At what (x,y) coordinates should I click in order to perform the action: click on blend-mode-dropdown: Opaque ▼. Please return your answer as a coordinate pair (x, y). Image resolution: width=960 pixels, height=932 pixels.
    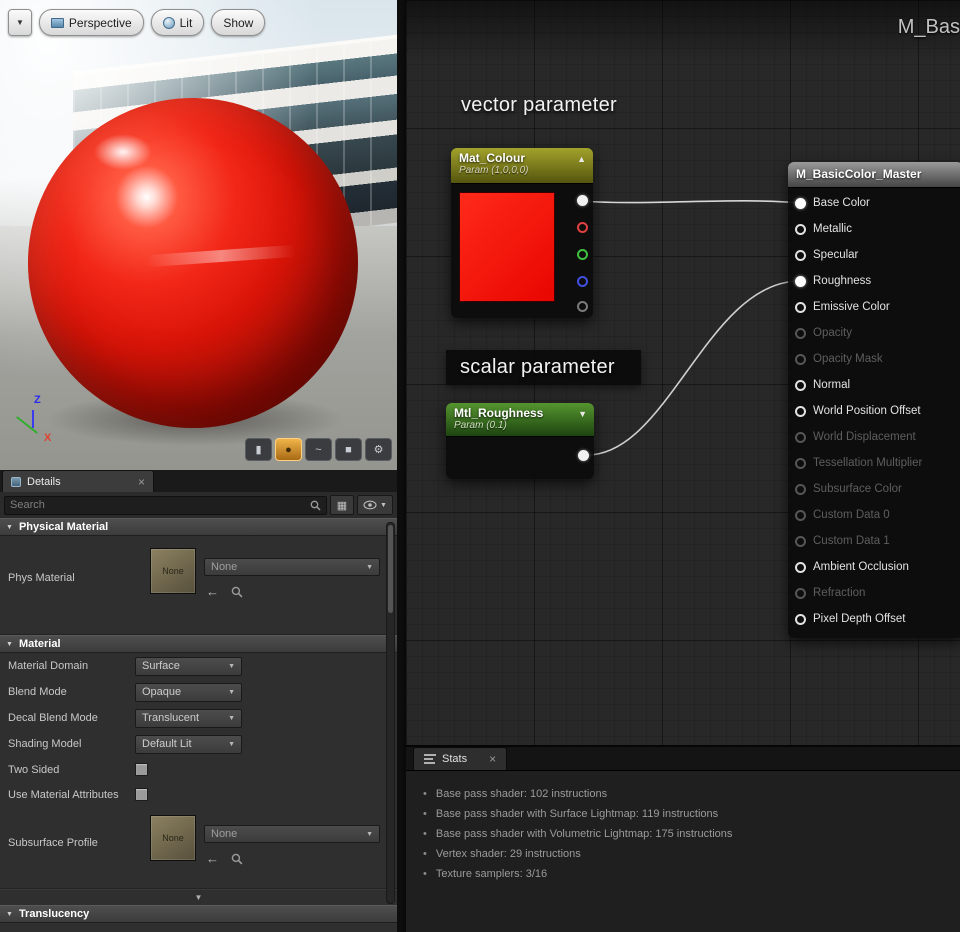
    Looking at the image, I should click on (188, 692).